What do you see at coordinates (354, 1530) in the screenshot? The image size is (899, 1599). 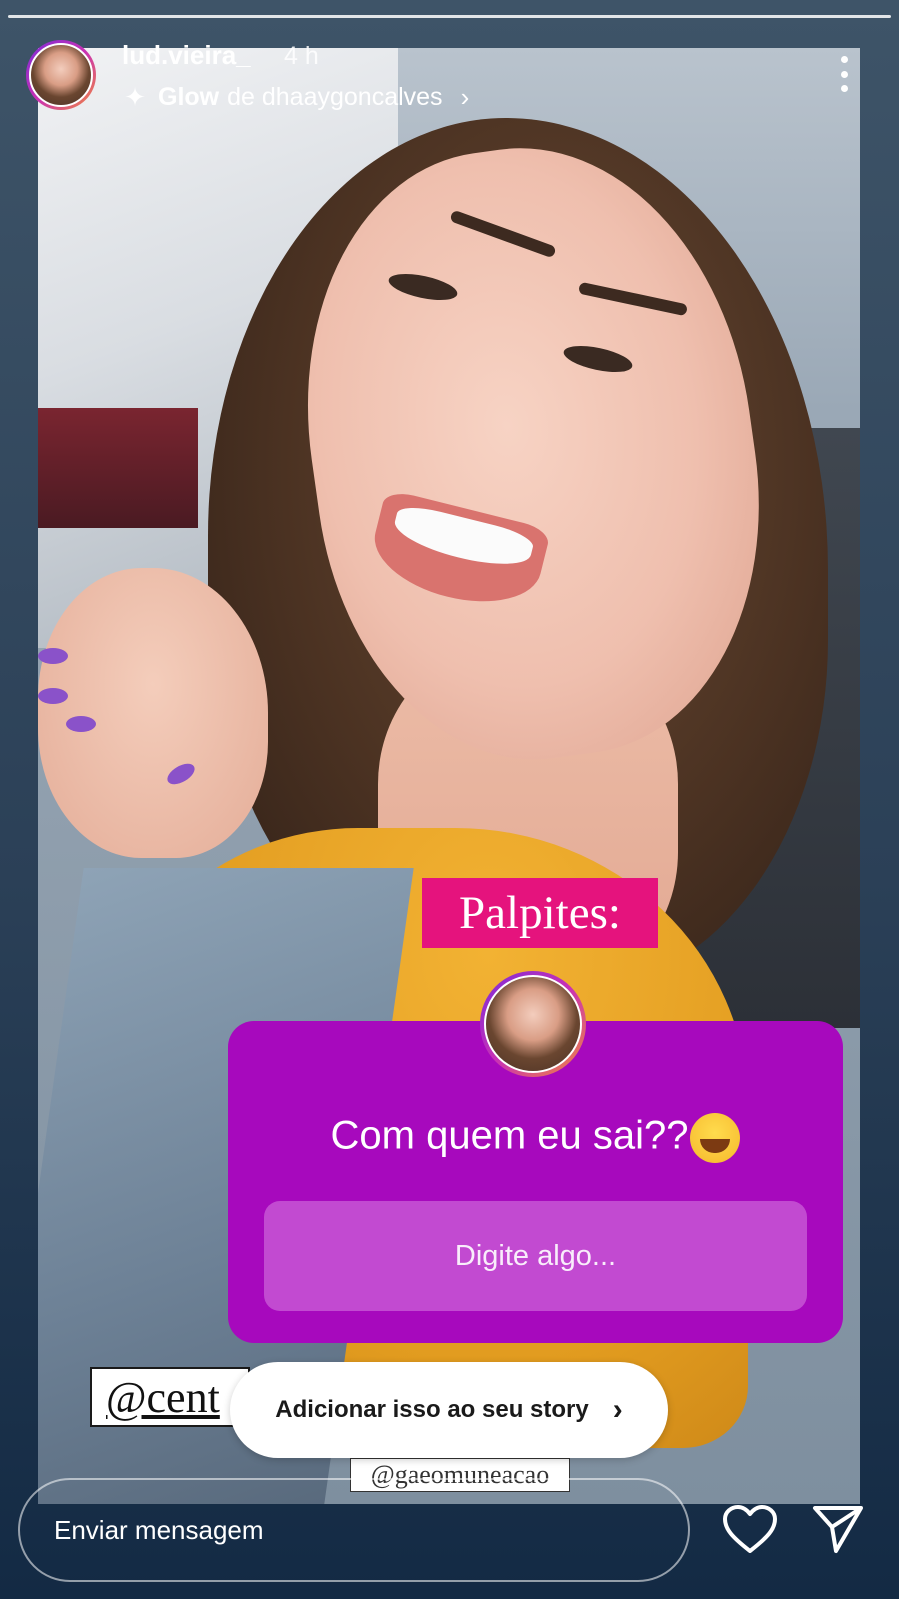 I see `message-input: Enviar mensagem` at bounding box center [354, 1530].